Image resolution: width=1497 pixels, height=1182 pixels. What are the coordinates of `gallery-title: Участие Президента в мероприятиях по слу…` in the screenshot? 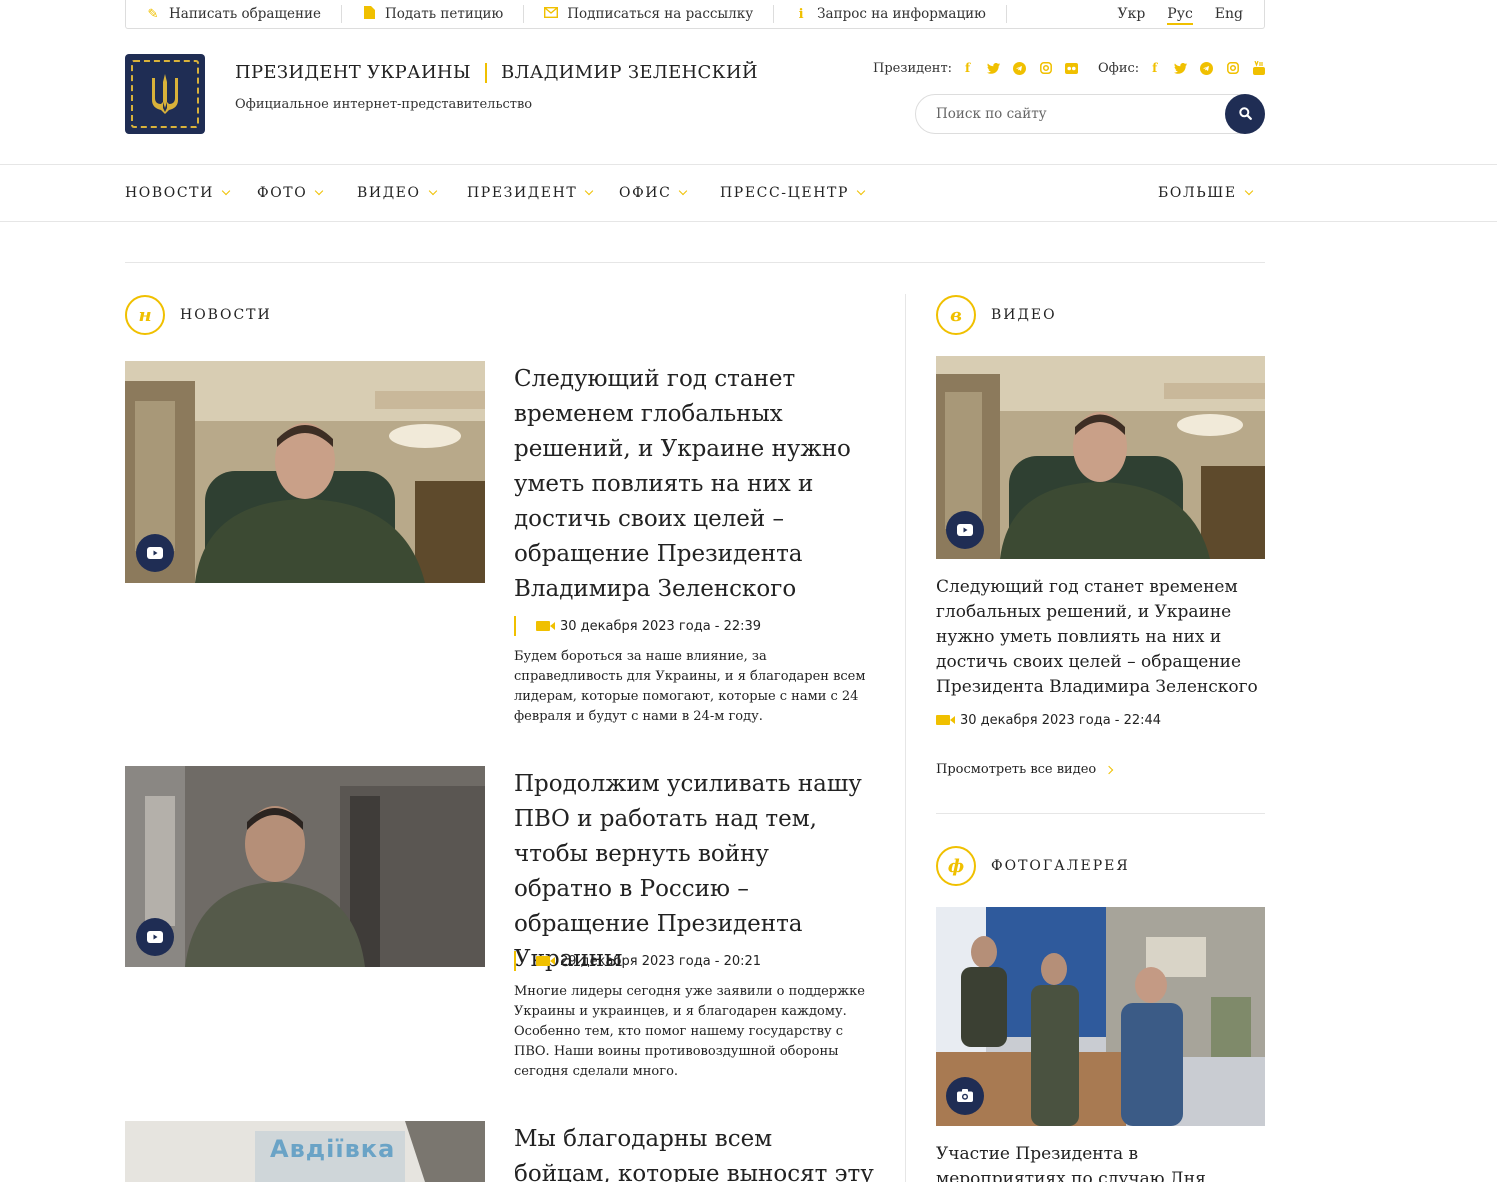 It's located at (1100, 1162).